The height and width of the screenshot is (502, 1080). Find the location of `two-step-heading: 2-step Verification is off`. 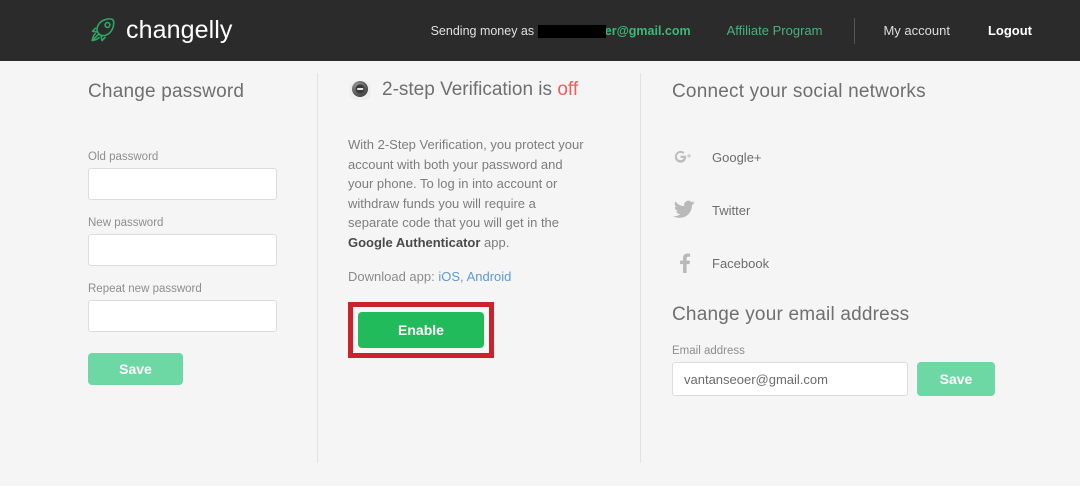

two-step-heading: 2-step Verification is off is located at coordinates (473, 90).